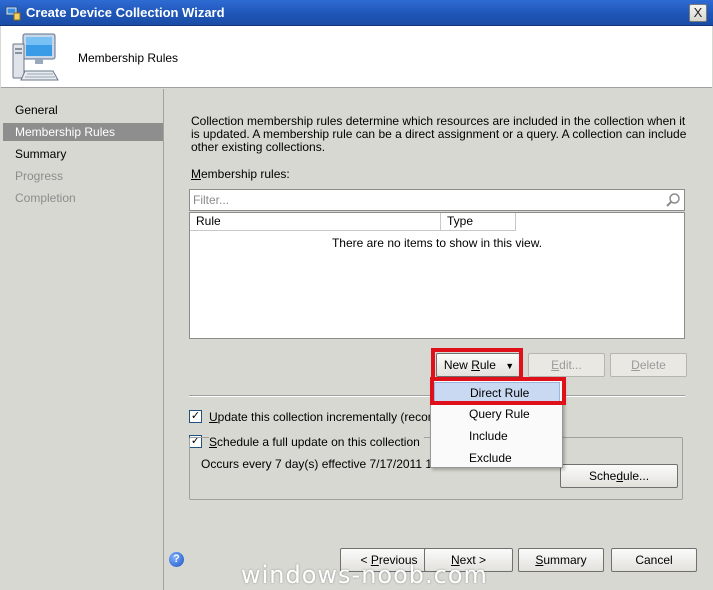 This screenshot has height=590, width=713. What do you see at coordinates (315, 222) in the screenshot?
I see `column-header-rule: Rule` at bounding box center [315, 222].